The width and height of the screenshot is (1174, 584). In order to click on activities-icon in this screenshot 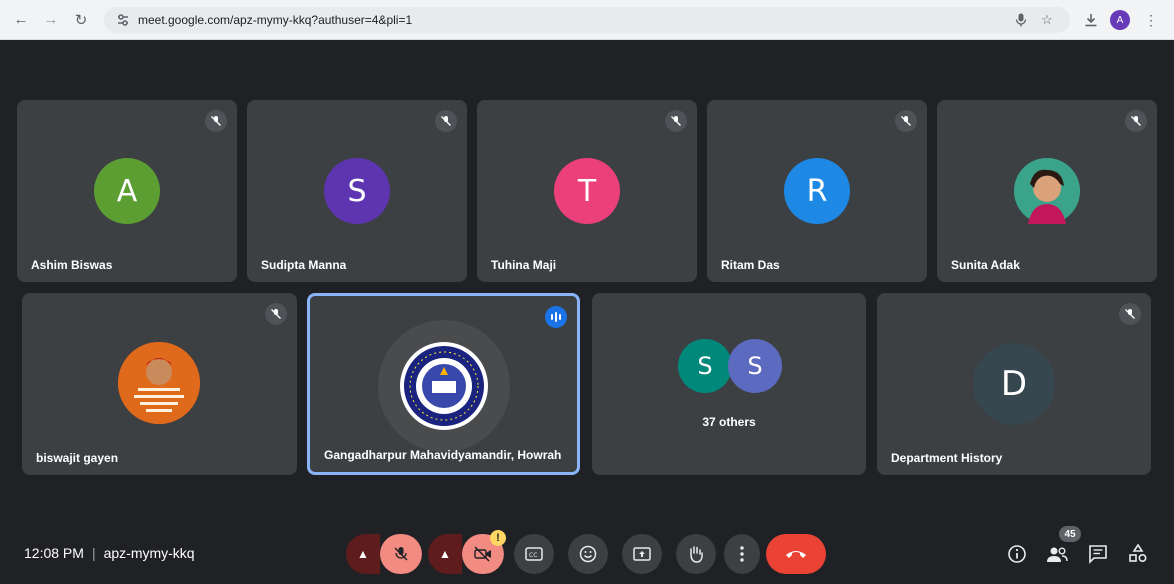, I will do `click(1138, 554)`.